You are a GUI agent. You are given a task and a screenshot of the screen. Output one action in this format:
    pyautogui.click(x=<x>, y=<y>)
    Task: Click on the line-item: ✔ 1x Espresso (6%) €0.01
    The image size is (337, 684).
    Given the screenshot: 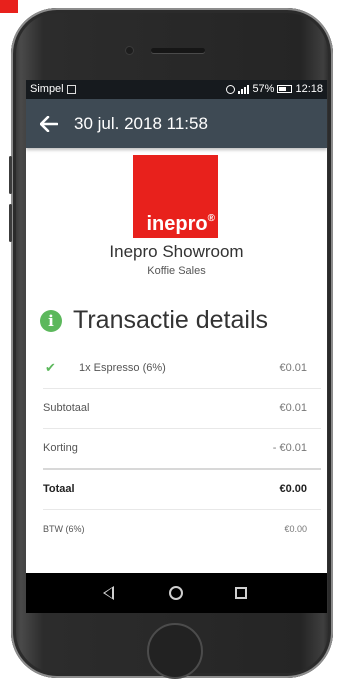 What is the action you would take?
    pyautogui.click(x=182, y=367)
    